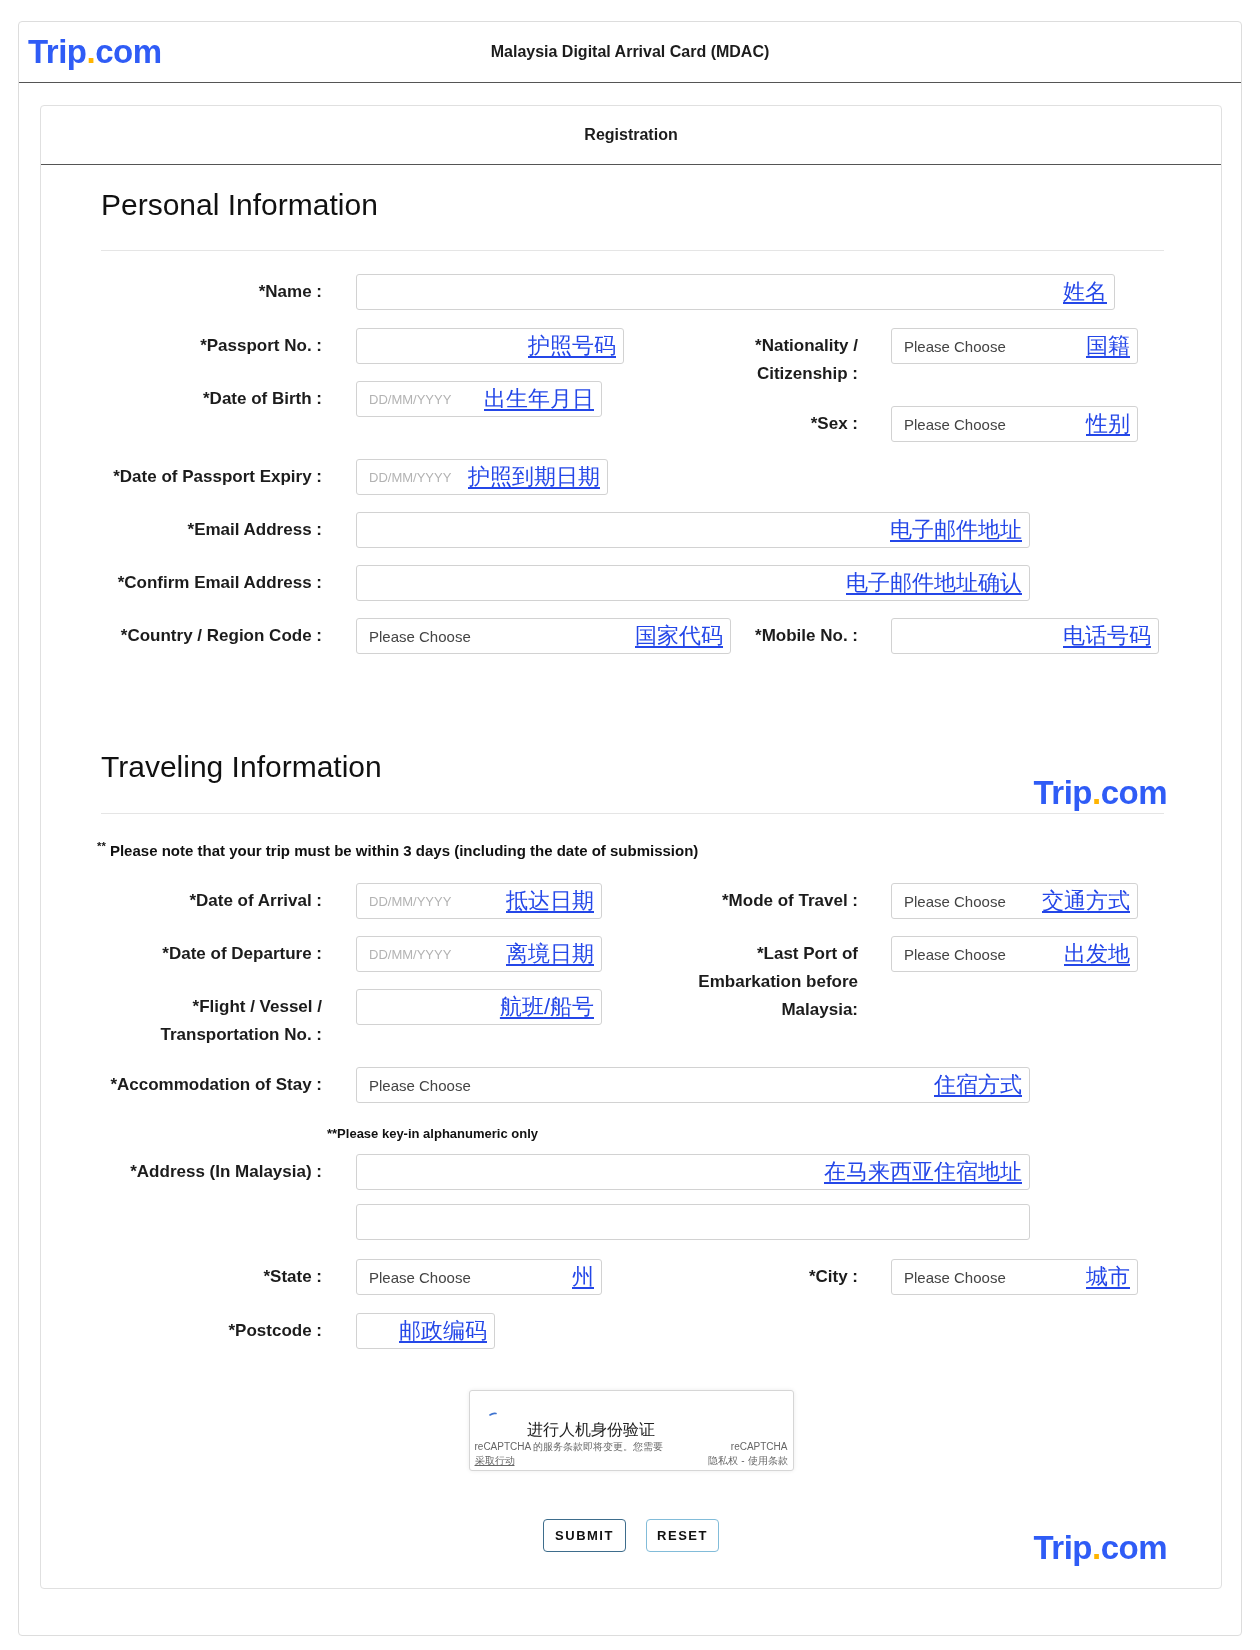  Describe the element at coordinates (679, 636) in the screenshot. I see `translation-link: 国家代码` at that location.